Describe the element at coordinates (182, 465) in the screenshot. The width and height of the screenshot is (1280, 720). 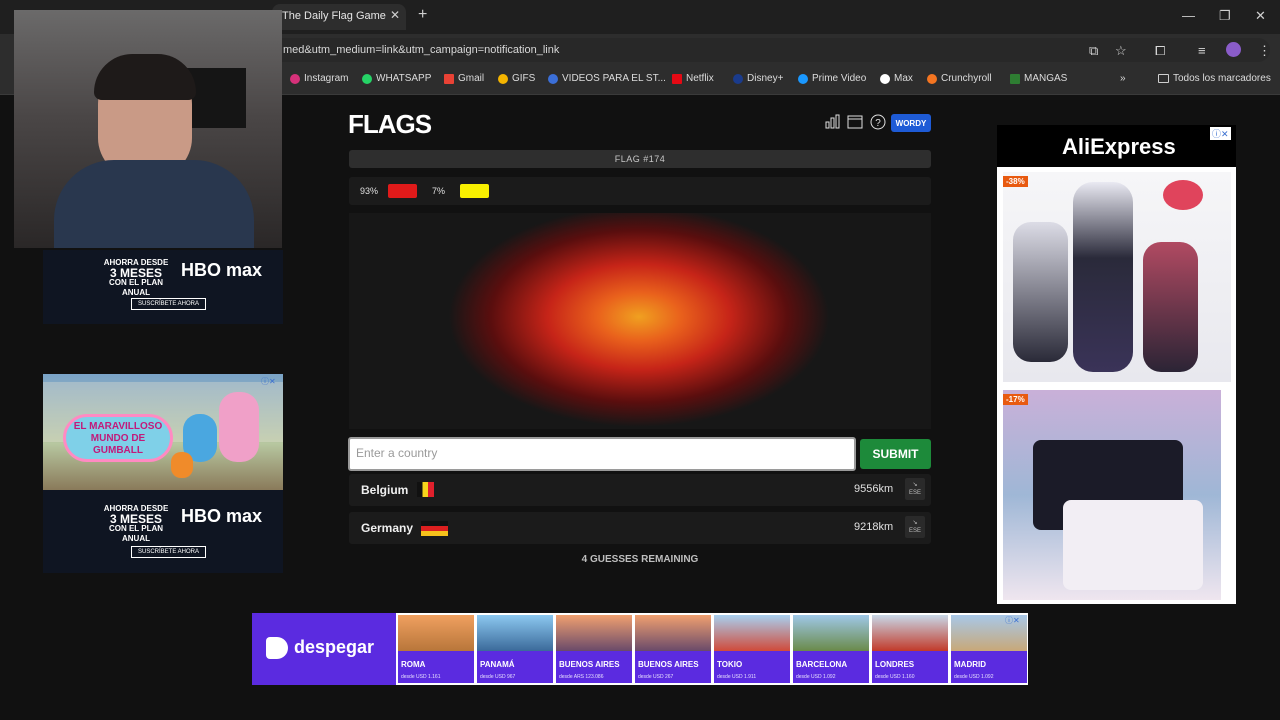
I see `darwin-character` at that location.